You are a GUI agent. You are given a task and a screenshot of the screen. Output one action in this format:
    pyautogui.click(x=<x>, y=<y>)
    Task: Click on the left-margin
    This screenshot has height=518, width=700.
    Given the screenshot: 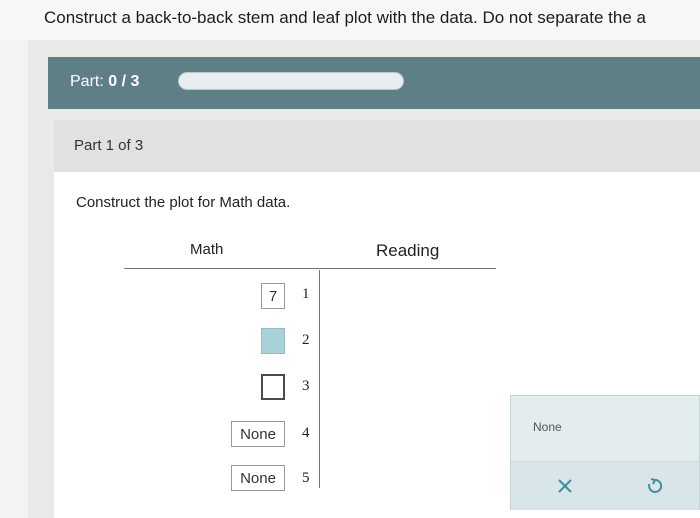 What is the action you would take?
    pyautogui.click(x=14, y=279)
    